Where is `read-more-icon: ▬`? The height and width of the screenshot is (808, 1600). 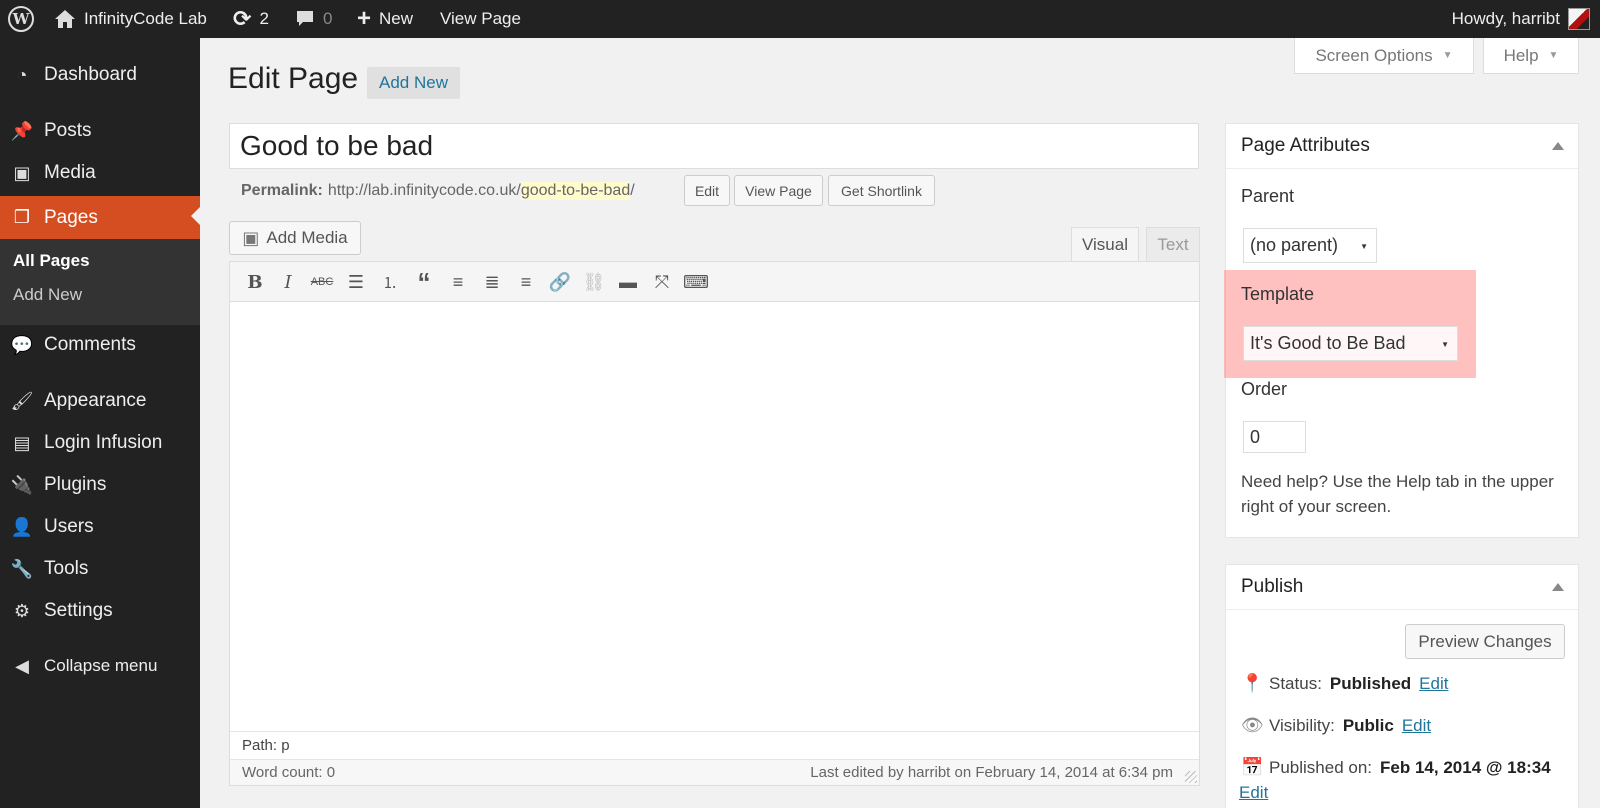
read-more-icon: ▬ is located at coordinates (628, 282).